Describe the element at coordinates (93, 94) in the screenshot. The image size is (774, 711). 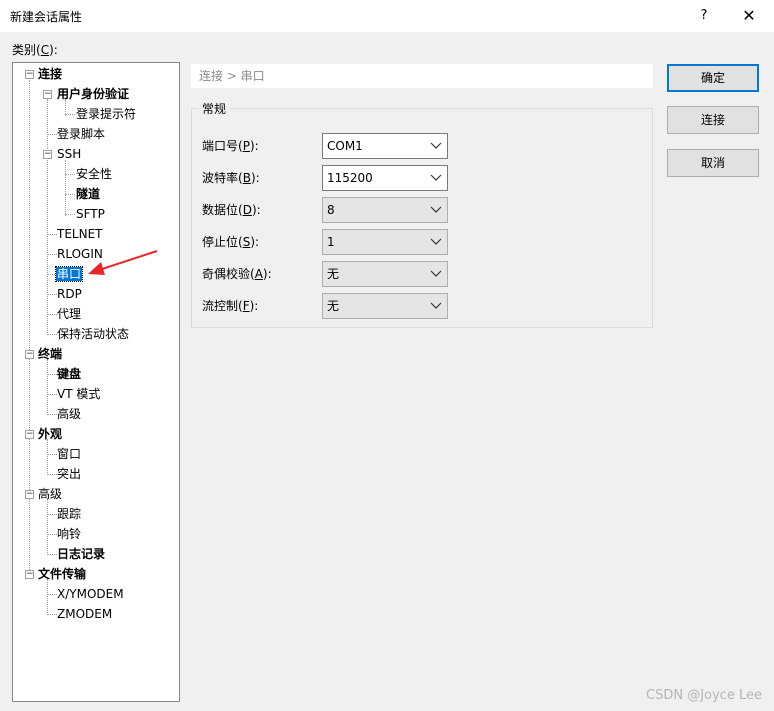
I see `tree-item-user-auth: 用户身份验证` at that location.